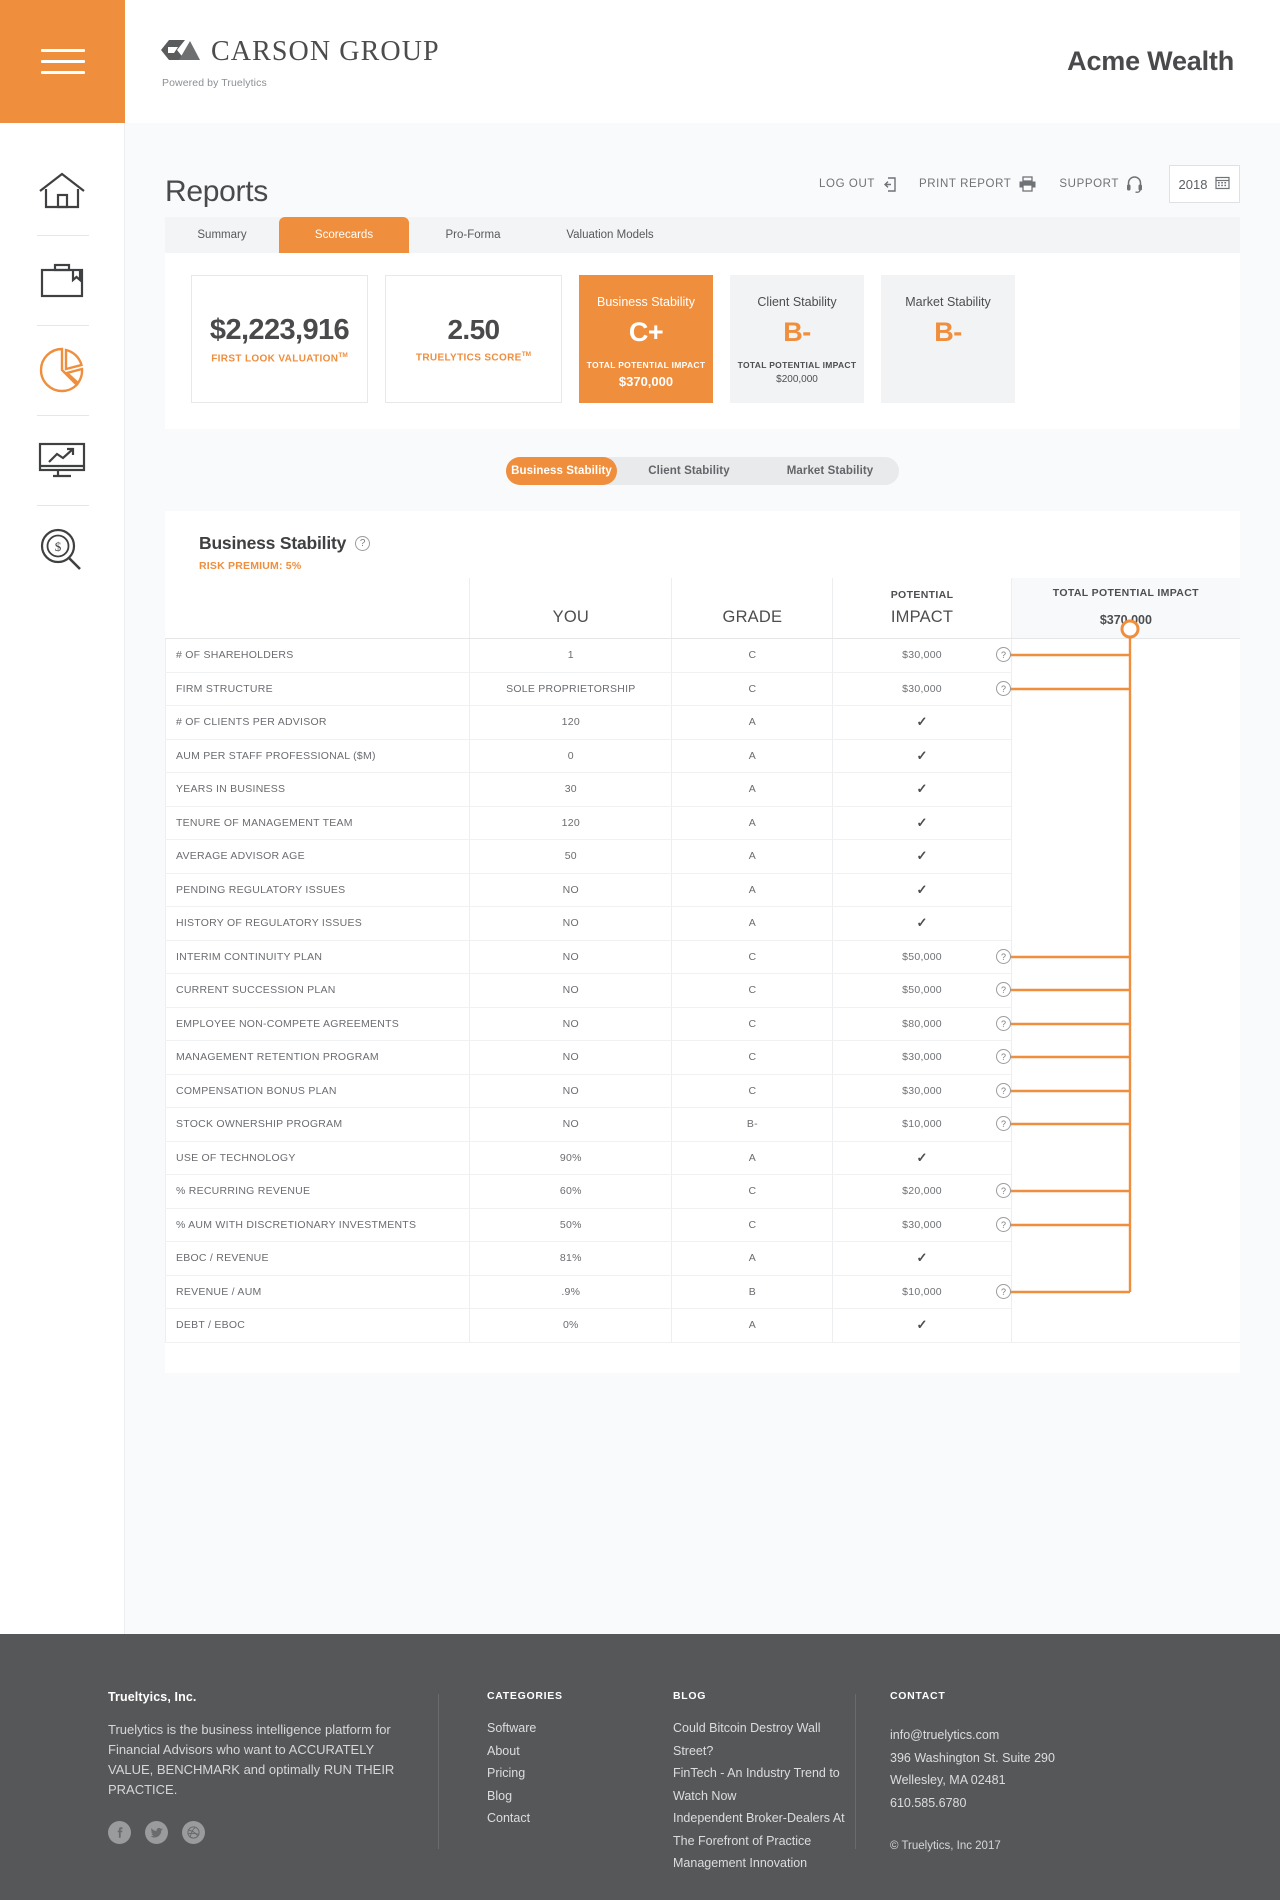 This screenshot has width=1280, height=1900. I want to click on footer-category-link: Contact, so click(556, 1818).